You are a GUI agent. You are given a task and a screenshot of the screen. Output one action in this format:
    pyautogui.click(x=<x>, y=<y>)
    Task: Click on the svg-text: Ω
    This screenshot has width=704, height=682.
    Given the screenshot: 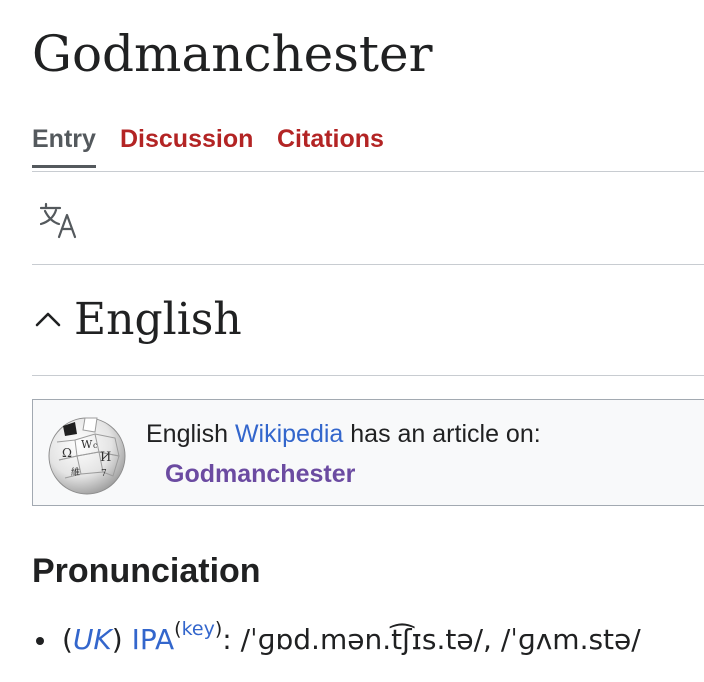 What is the action you would take?
    pyautogui.click(x=67, y=453)
    